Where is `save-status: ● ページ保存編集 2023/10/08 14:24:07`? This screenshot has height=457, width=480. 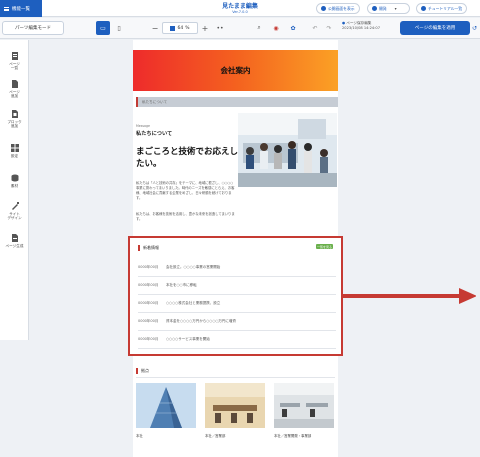
save-status: ● ページ保存編集 2023/10/08 14:24:07 is located at coordinates (371, 26).